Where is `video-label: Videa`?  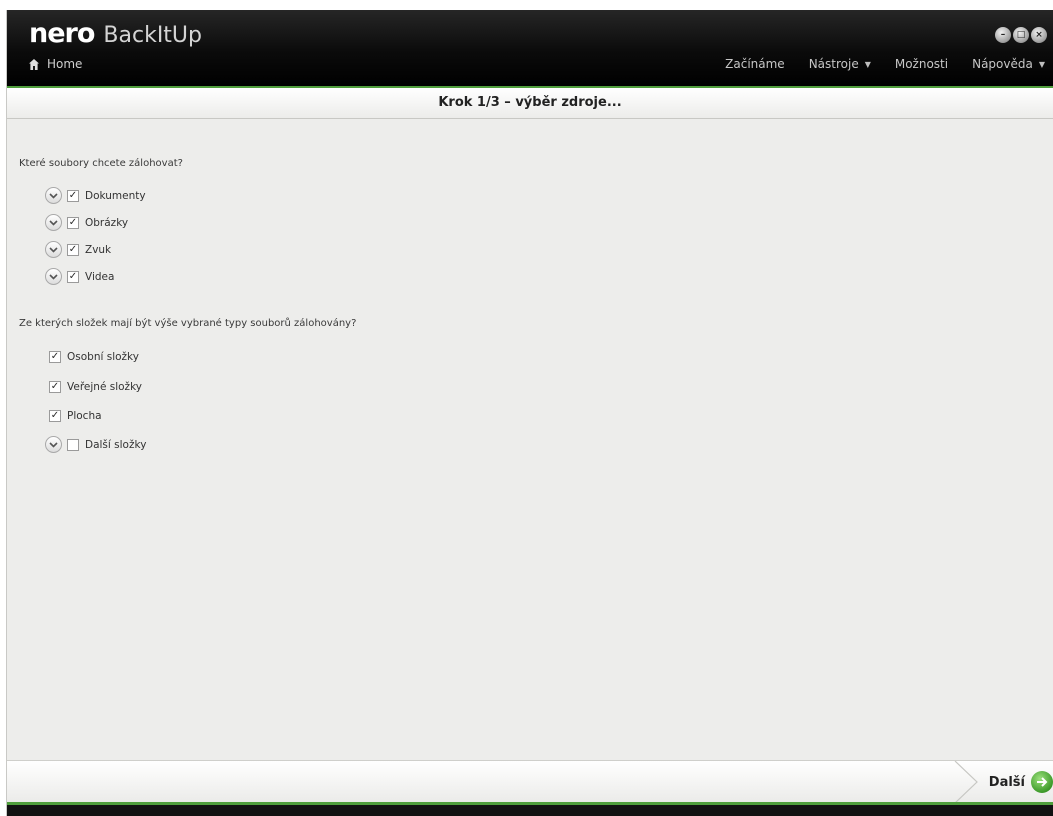 video-label: Videa is located at coordinates (100, 276).